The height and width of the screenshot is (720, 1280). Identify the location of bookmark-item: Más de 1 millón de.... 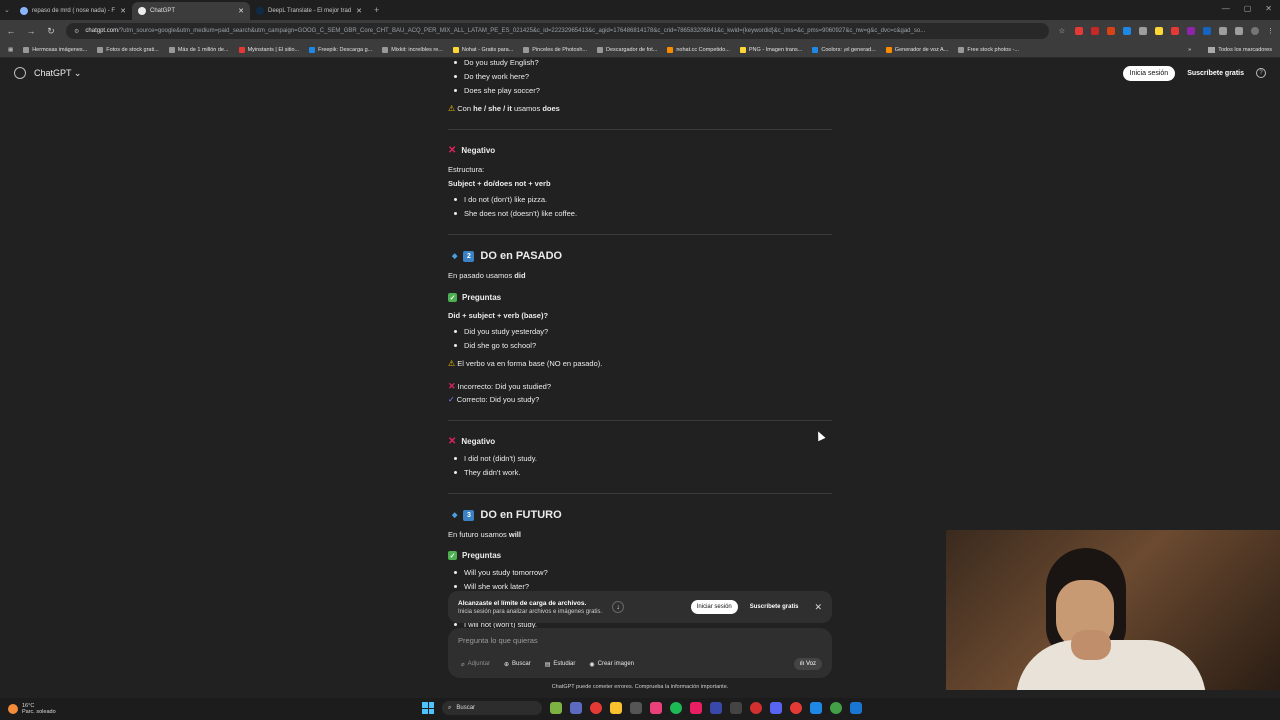
(198, 49).